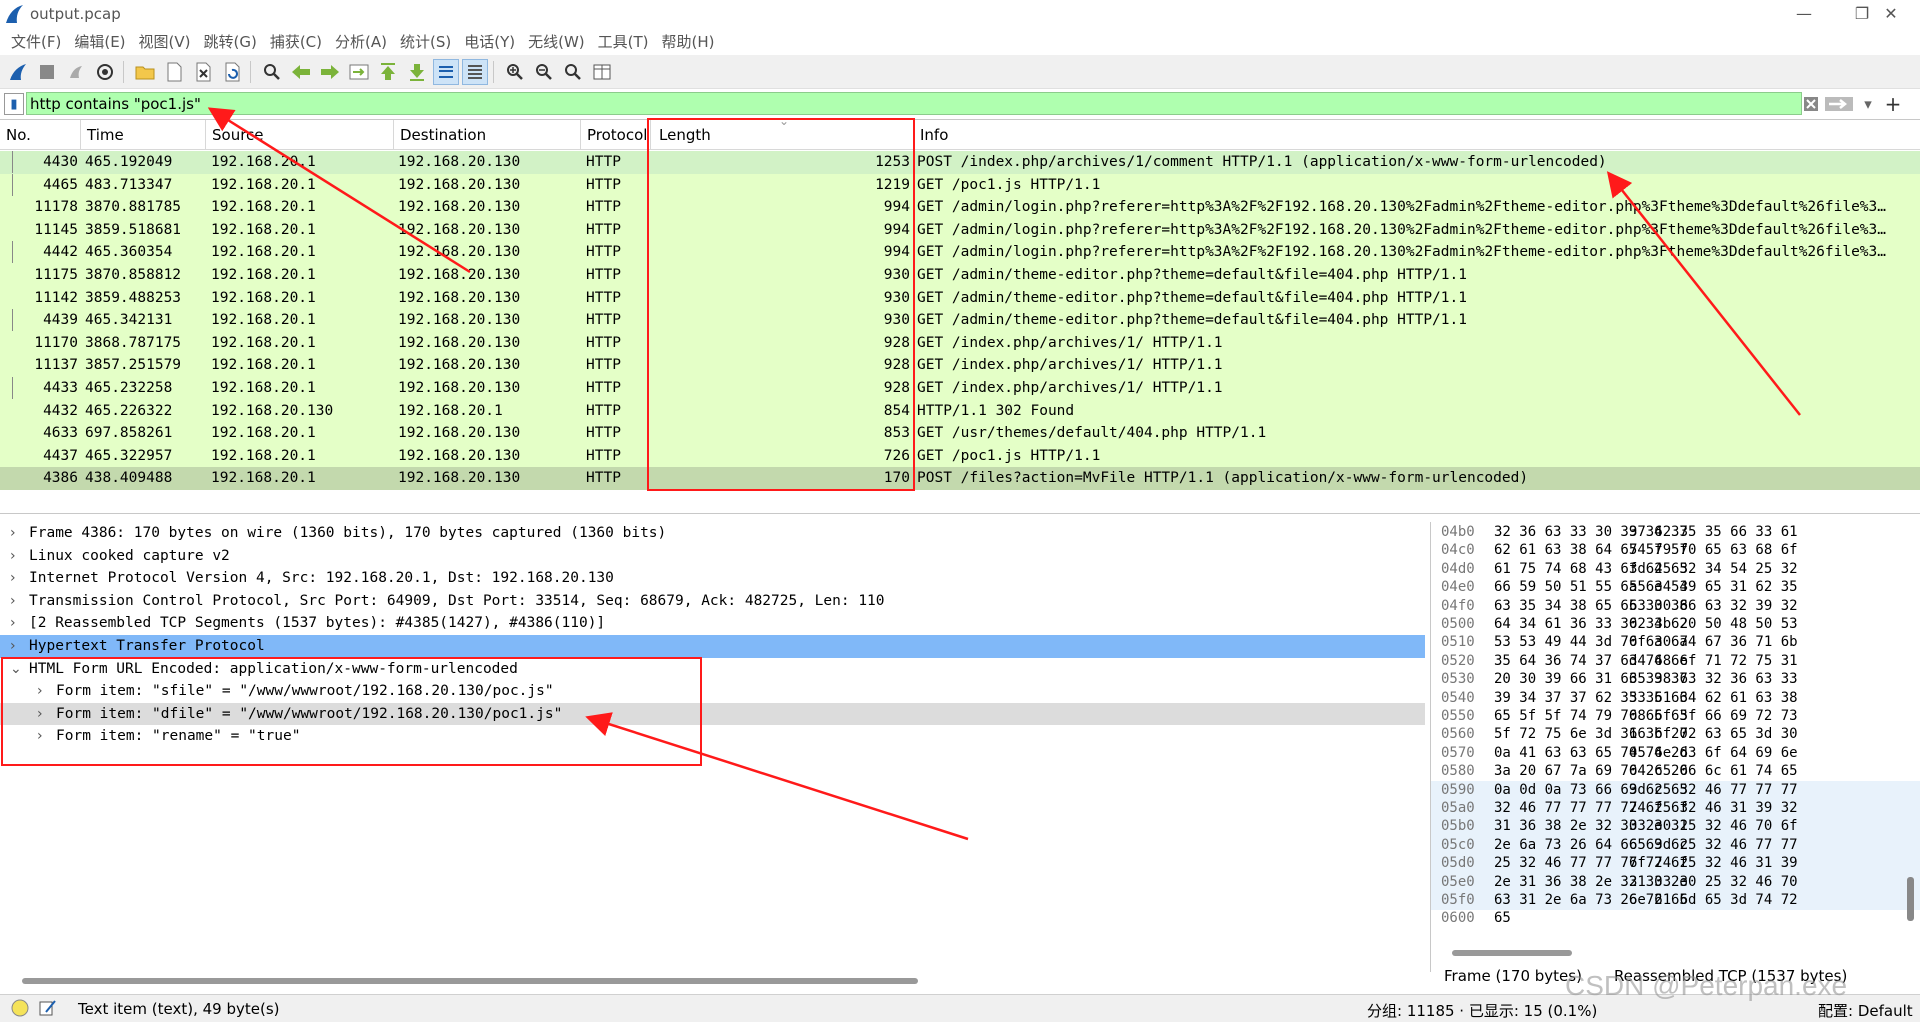 This screenshot has height=1022, width=1920. I want to click on annotation-arrow-filter, so click(339, 190).